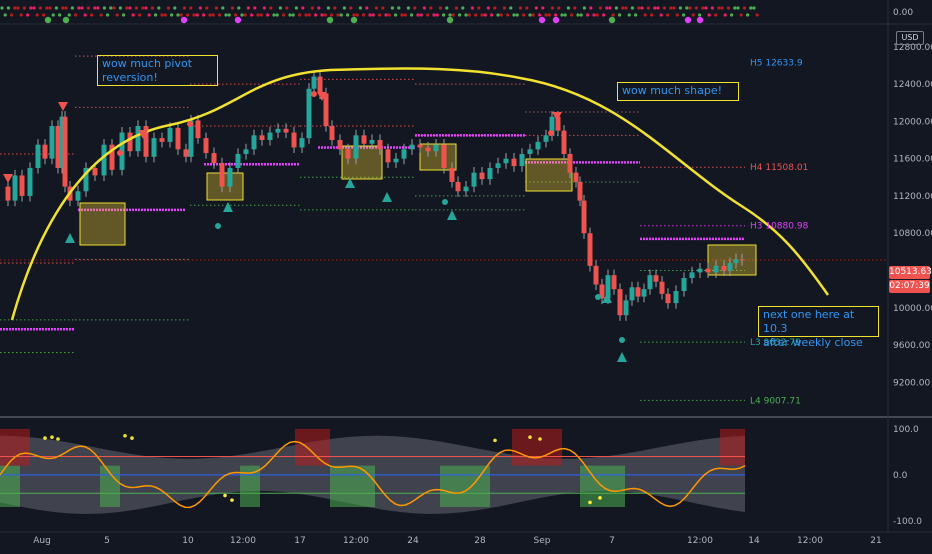 The width and height of the screenshot is (932, 554). I want to click on time-tick-label: 17, so click(299, 541).